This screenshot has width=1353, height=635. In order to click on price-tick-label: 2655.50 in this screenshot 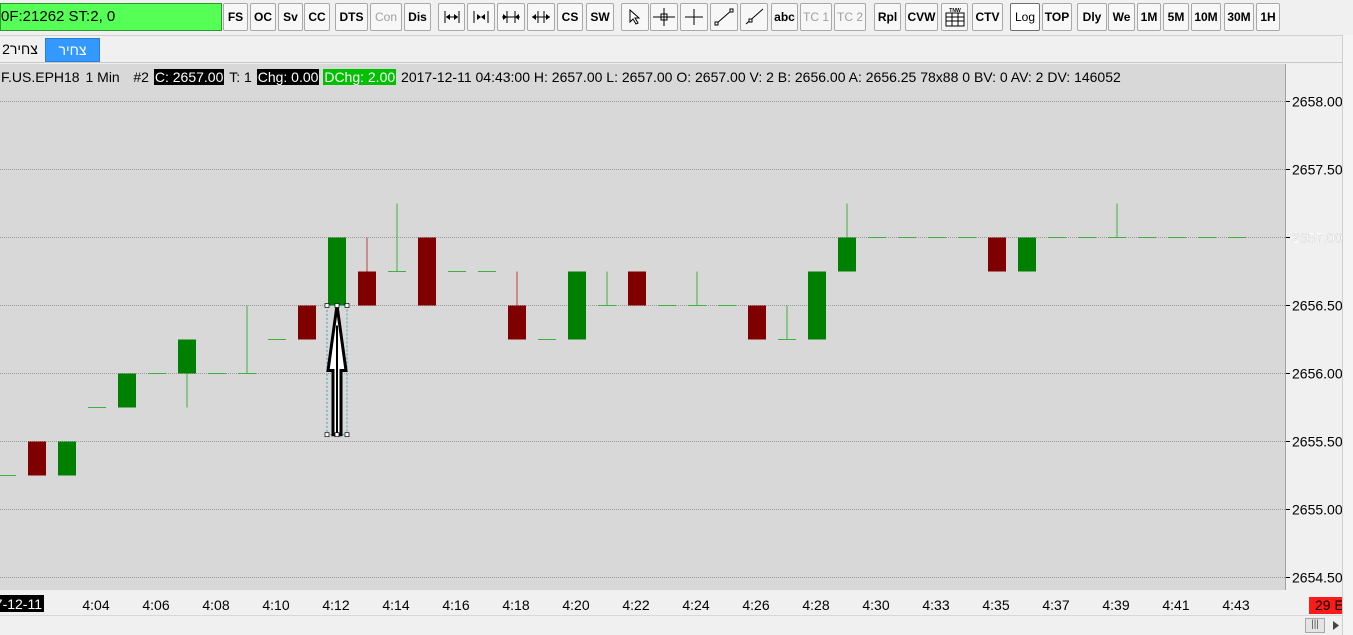, I will do `click(1317, 442)`.